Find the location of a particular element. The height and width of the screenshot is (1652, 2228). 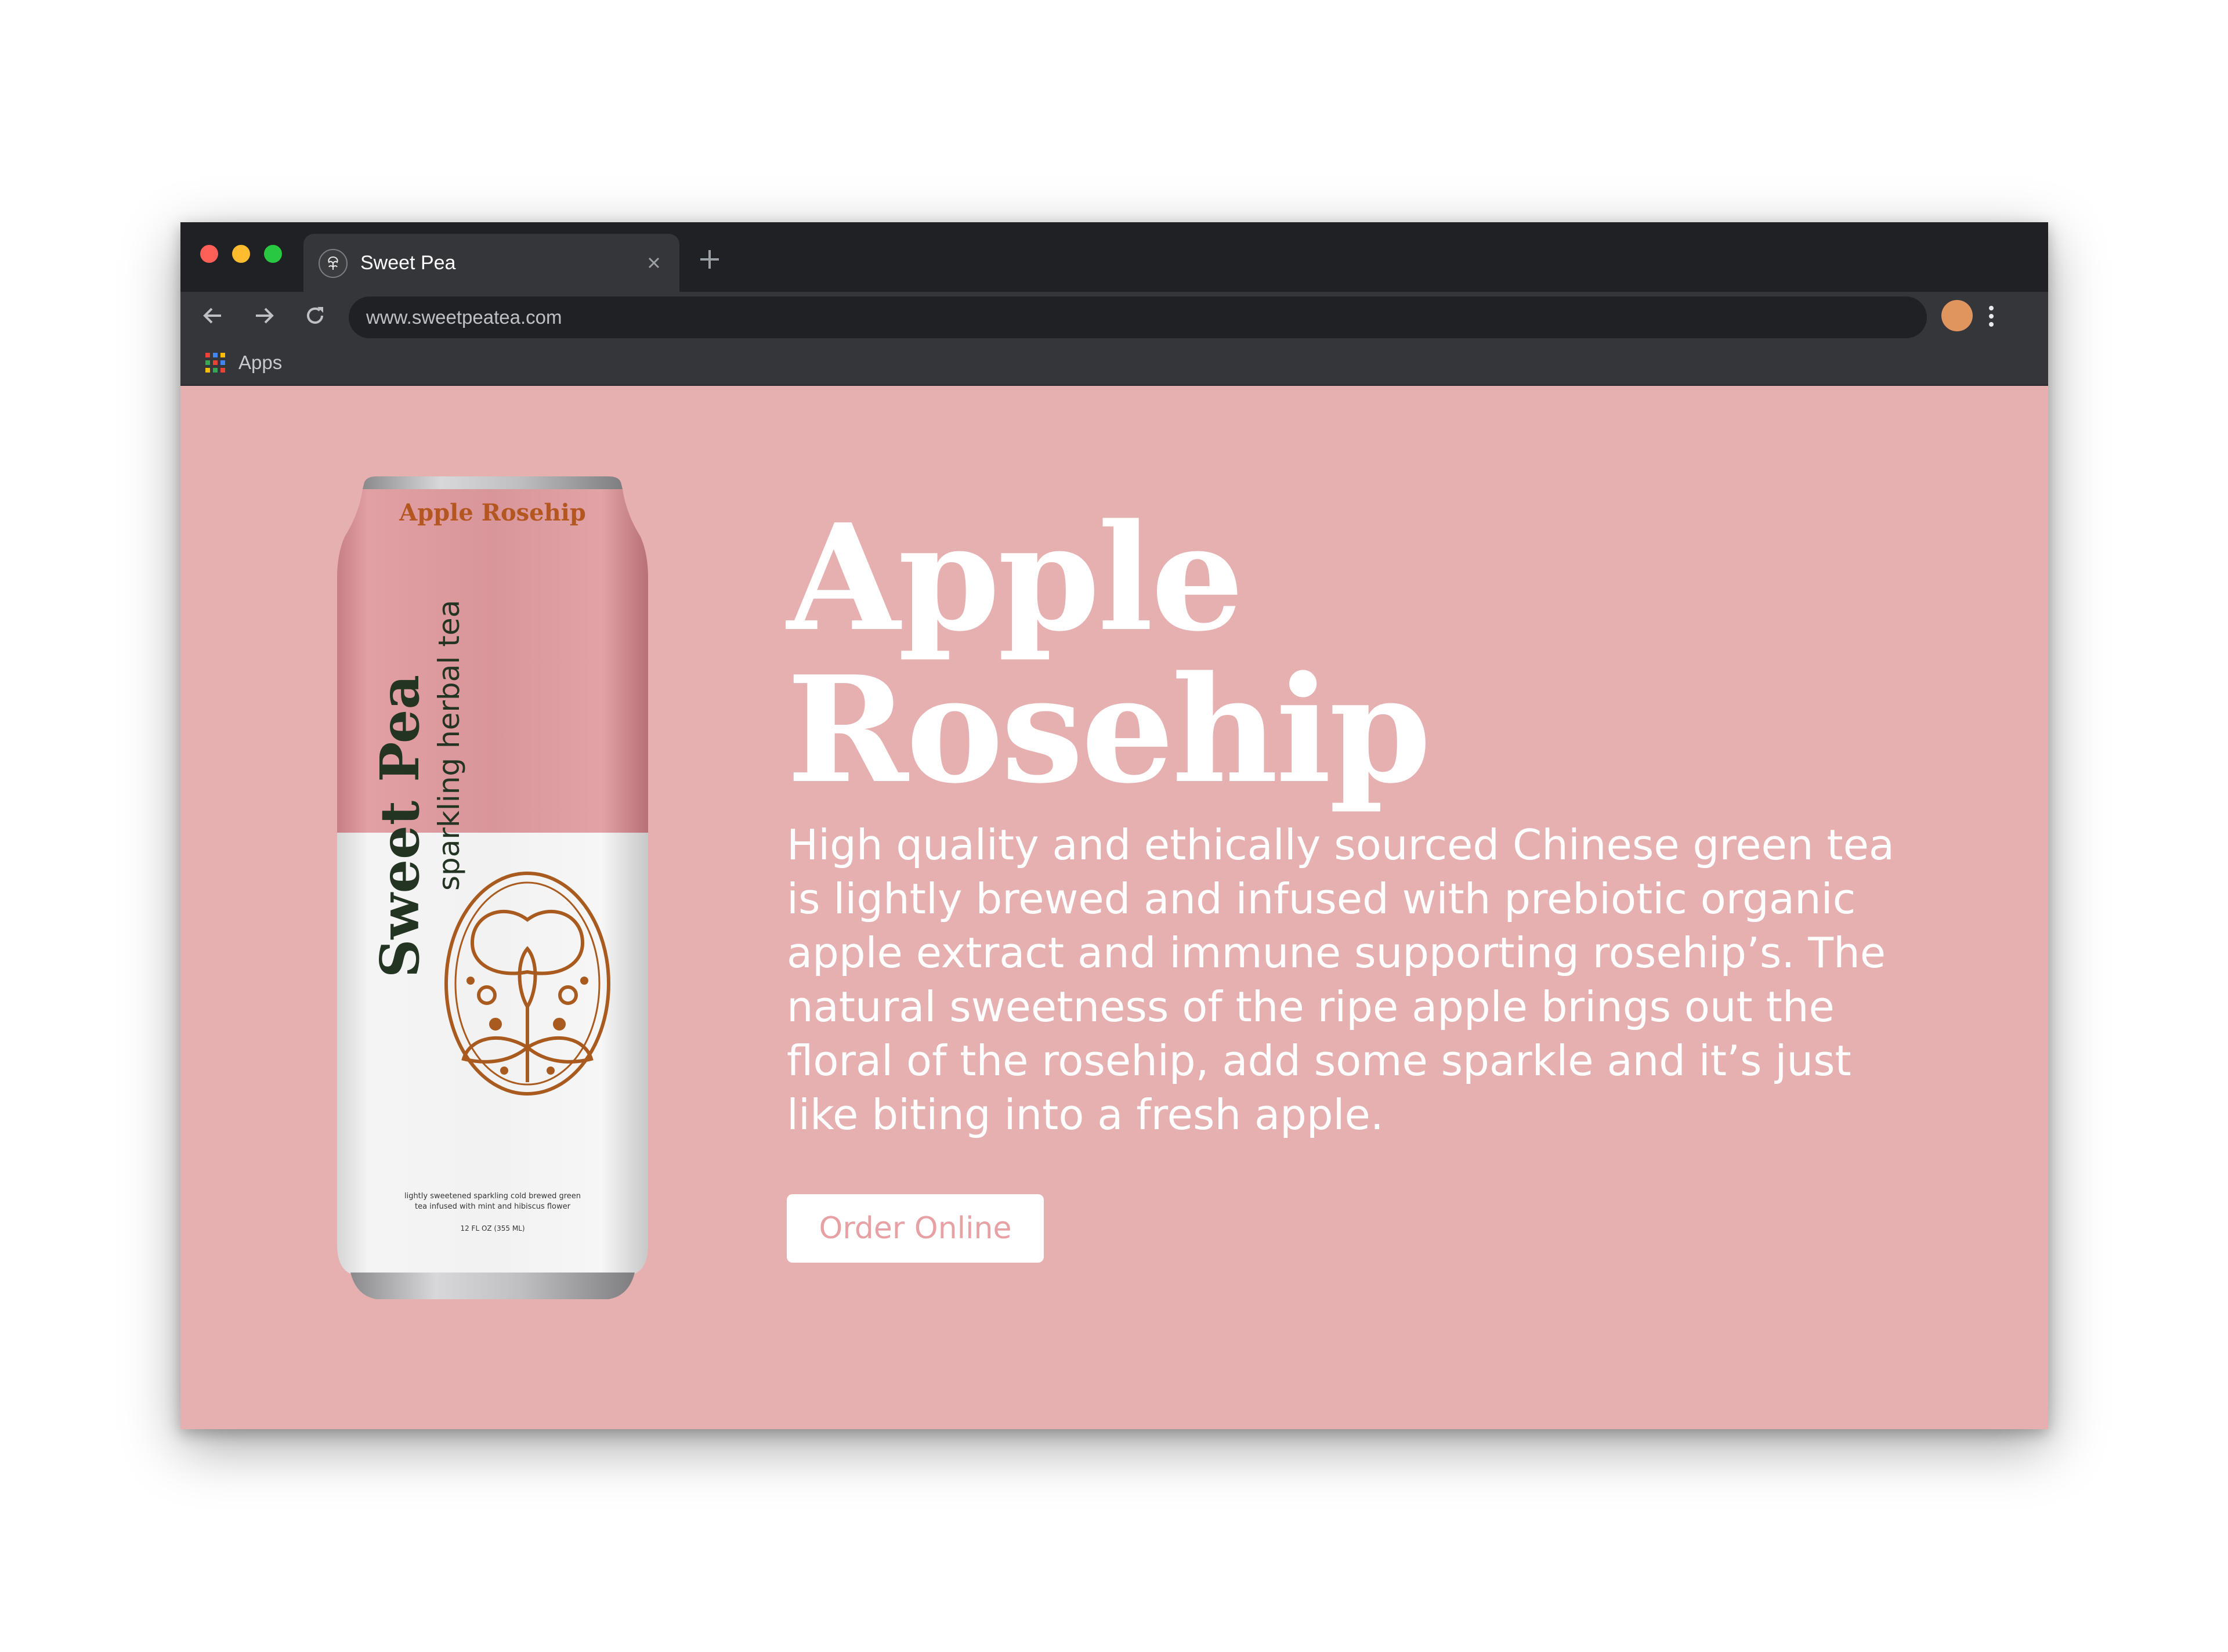

can-brand-name: Sweet Pea is located at coordinates (399, 826).